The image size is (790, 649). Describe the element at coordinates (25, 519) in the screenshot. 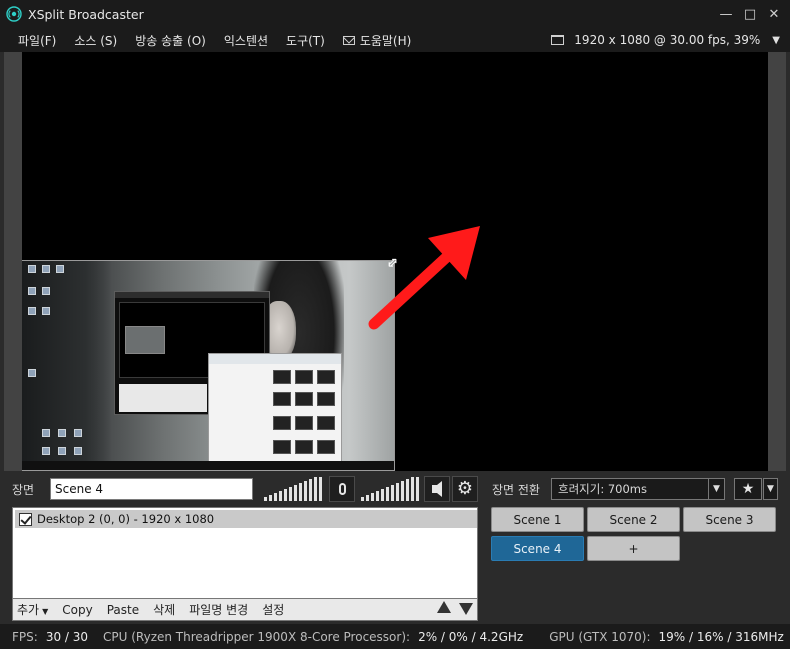

I see `source-visibility-checkbox` at that location.